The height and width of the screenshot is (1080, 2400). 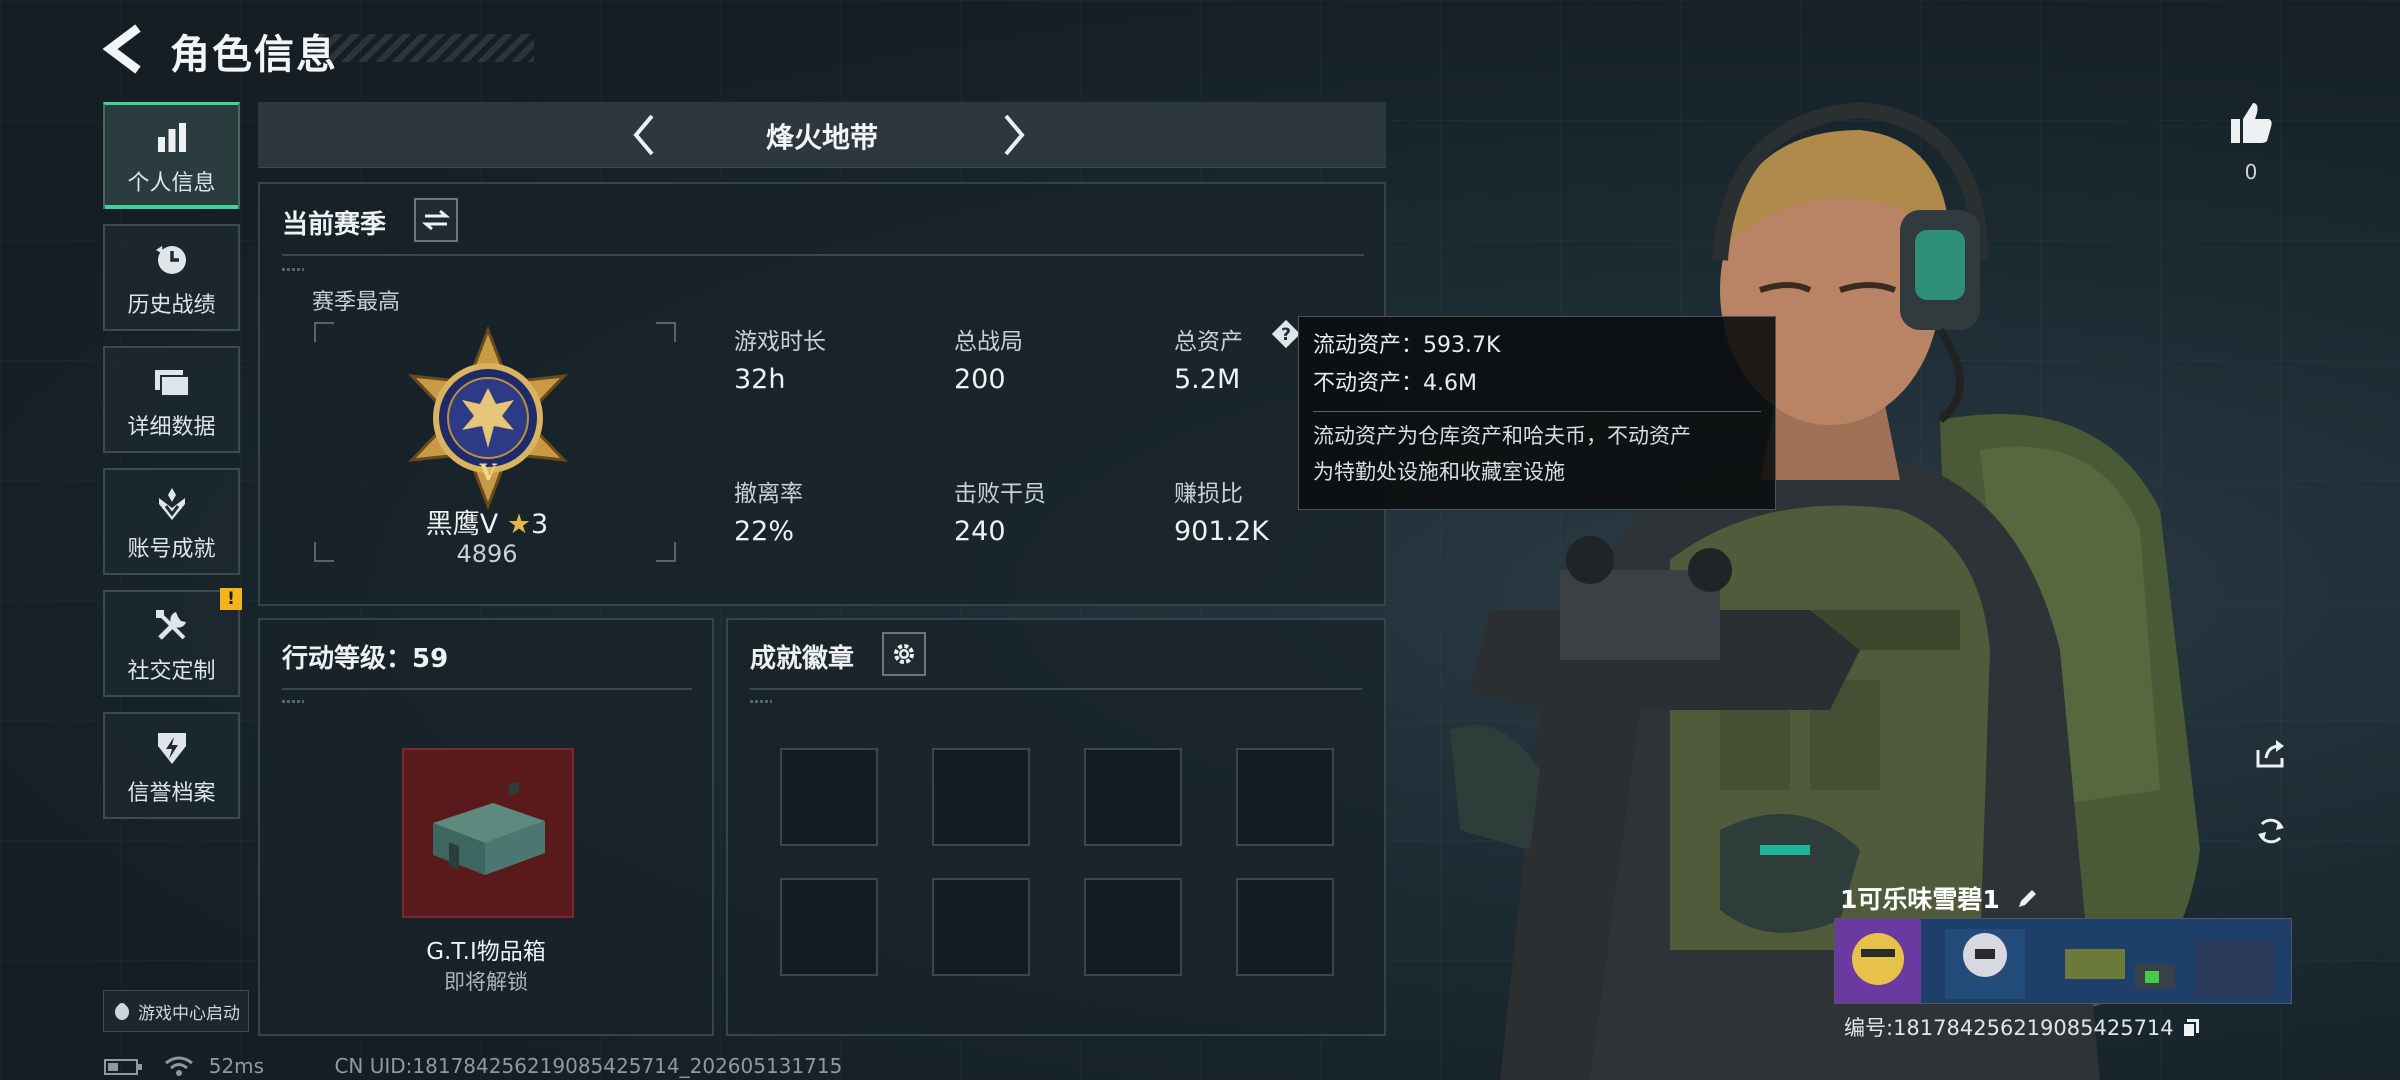 What do you see at coordinates (171, 183) in the screenshot?
I see `sidebar-item-label: 个人信息` at bounding box center [171, 183].